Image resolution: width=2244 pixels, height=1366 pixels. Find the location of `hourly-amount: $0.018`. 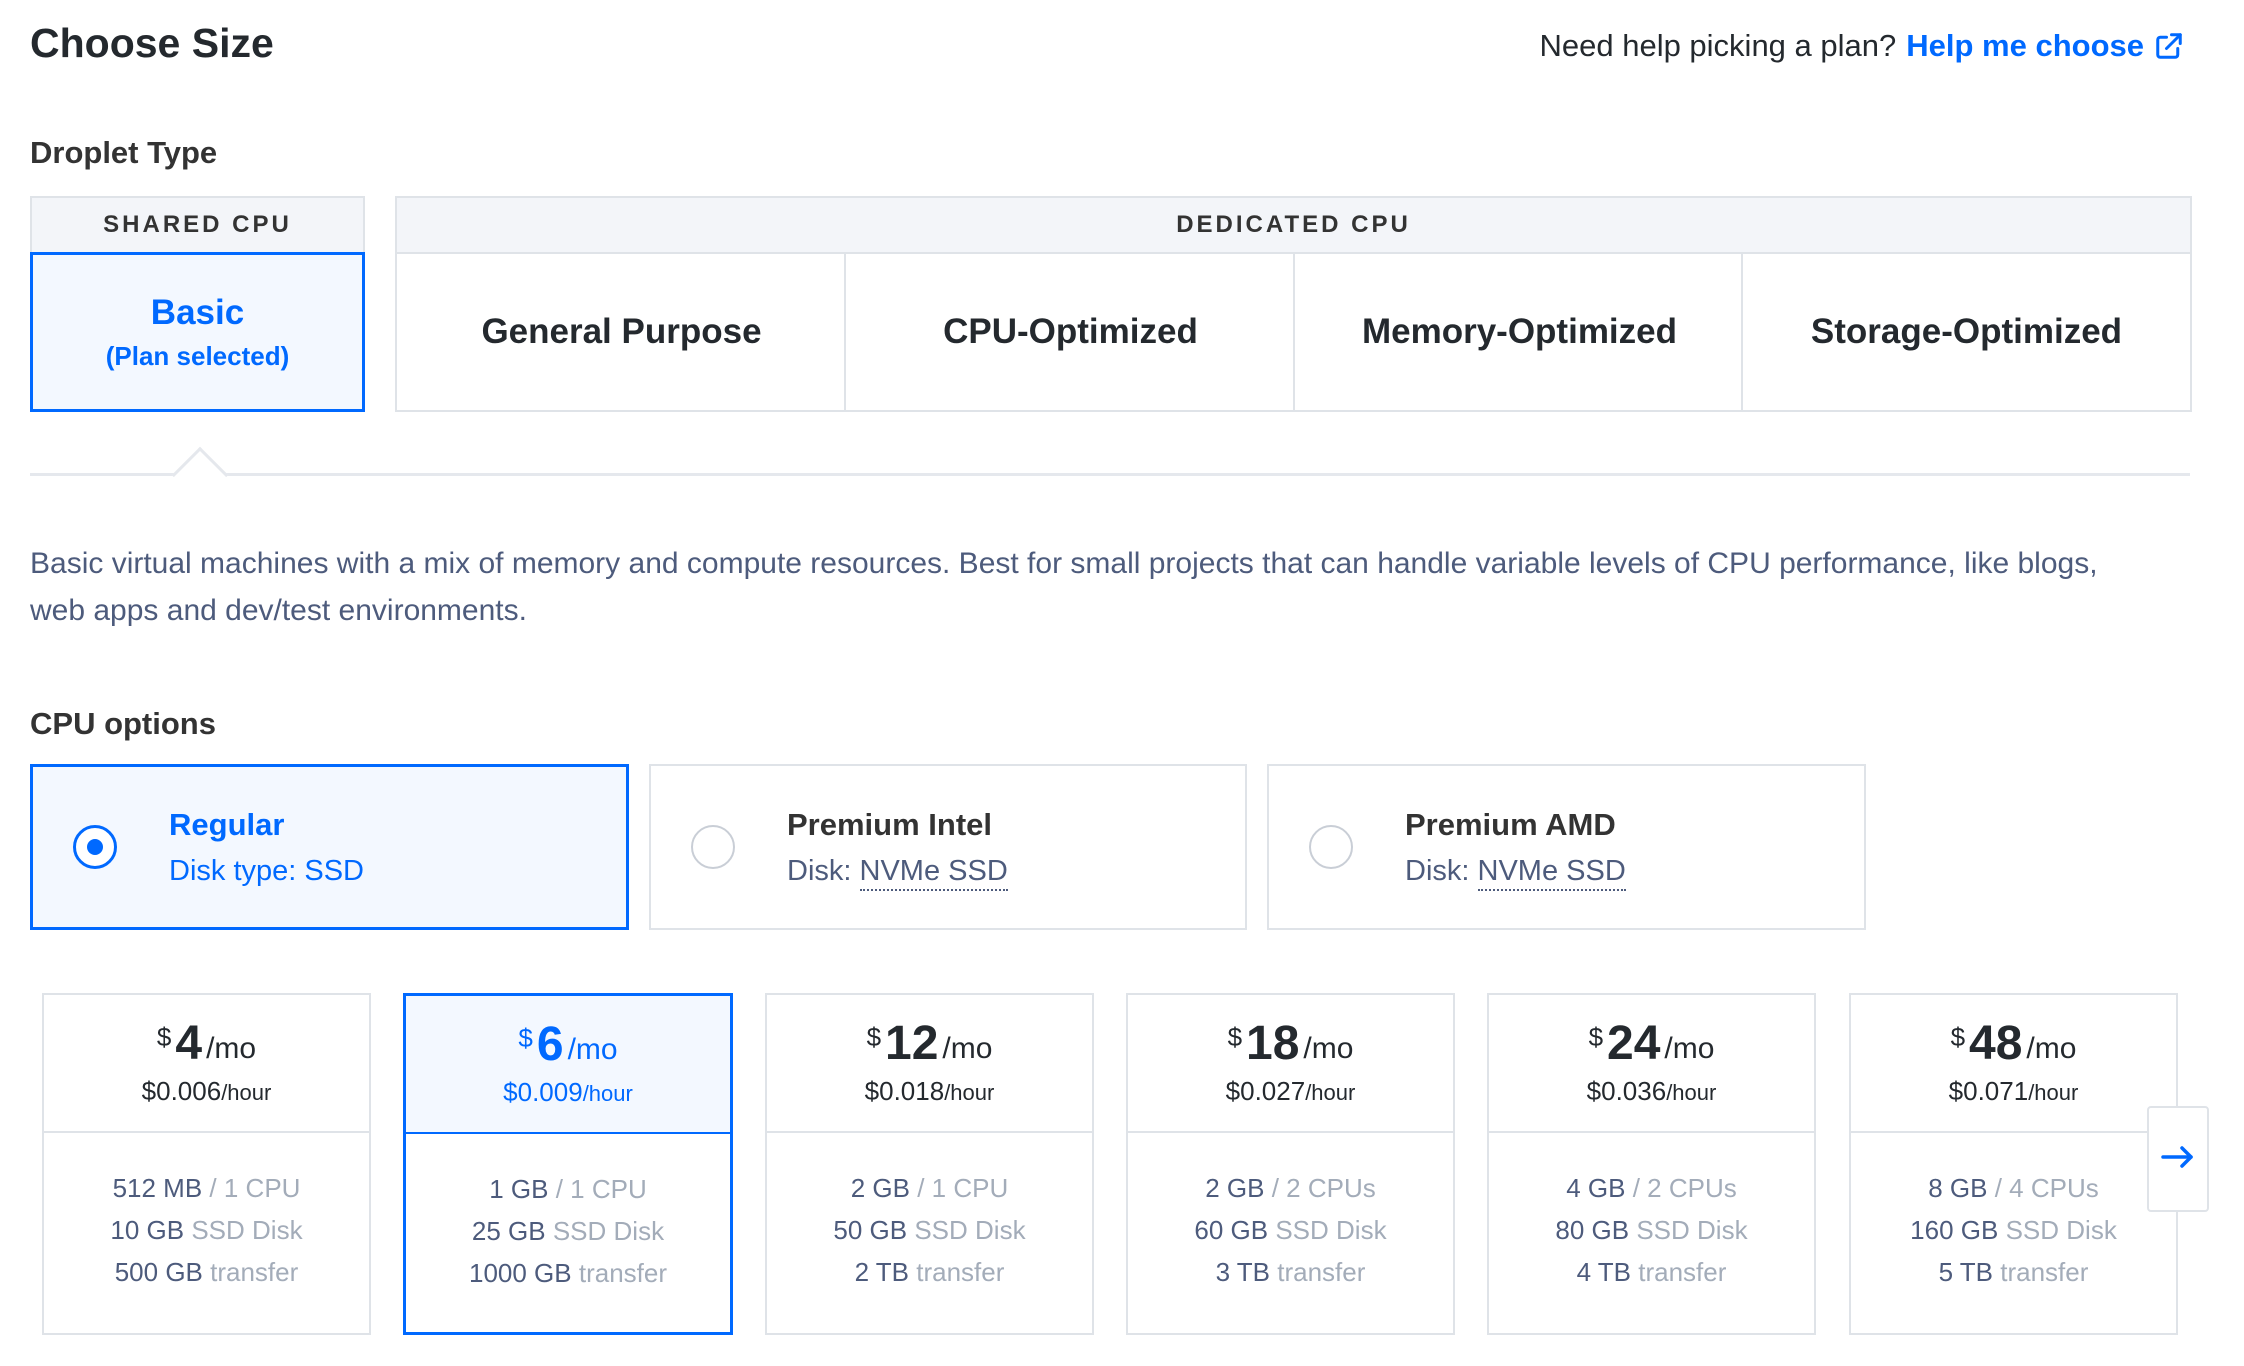

hourly-amount: $0.018 is located at coordinates (904, 1090).